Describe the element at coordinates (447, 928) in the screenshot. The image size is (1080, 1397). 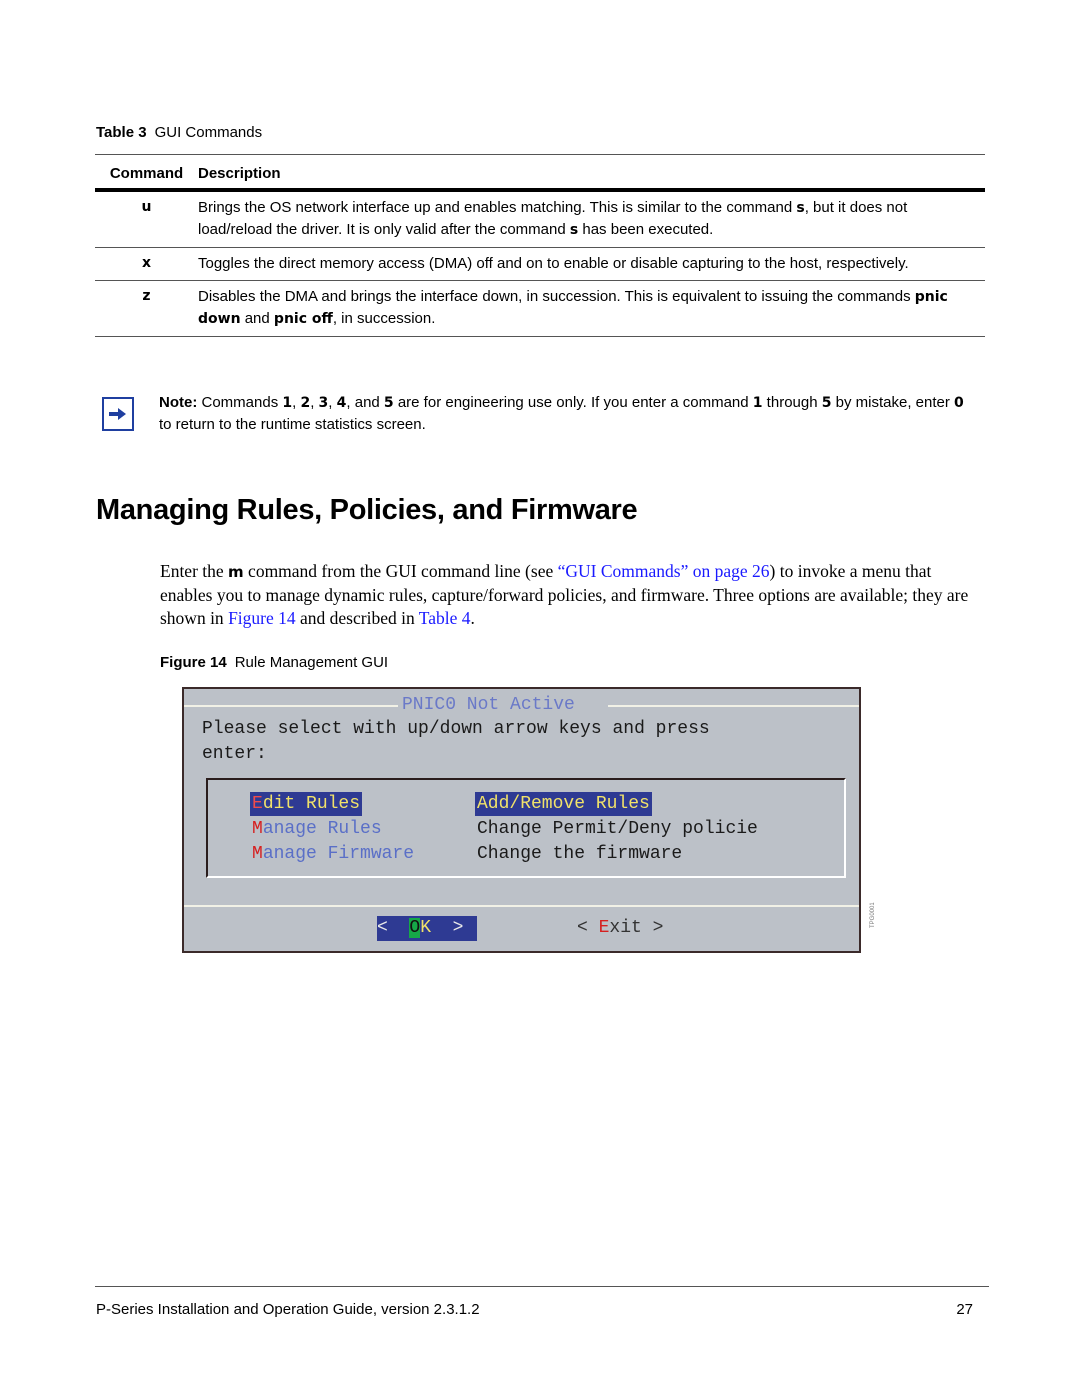
I see `ok-bracket-right: >` at that location.